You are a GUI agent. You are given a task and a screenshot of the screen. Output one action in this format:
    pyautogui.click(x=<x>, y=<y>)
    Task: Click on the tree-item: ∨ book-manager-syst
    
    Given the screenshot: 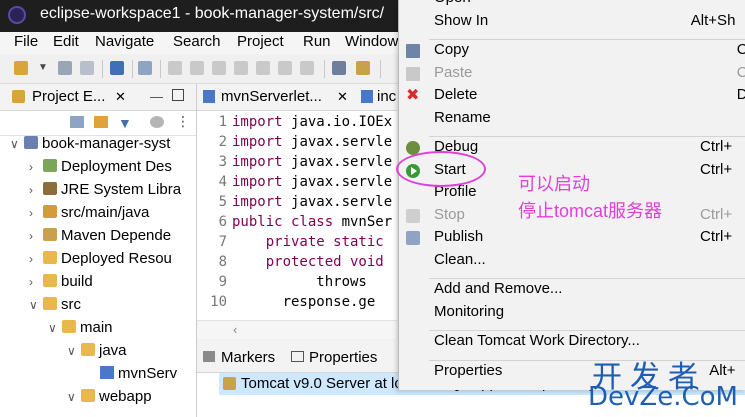 What is the action you would take?
    pyautogui.click(x=90, y=146)
    